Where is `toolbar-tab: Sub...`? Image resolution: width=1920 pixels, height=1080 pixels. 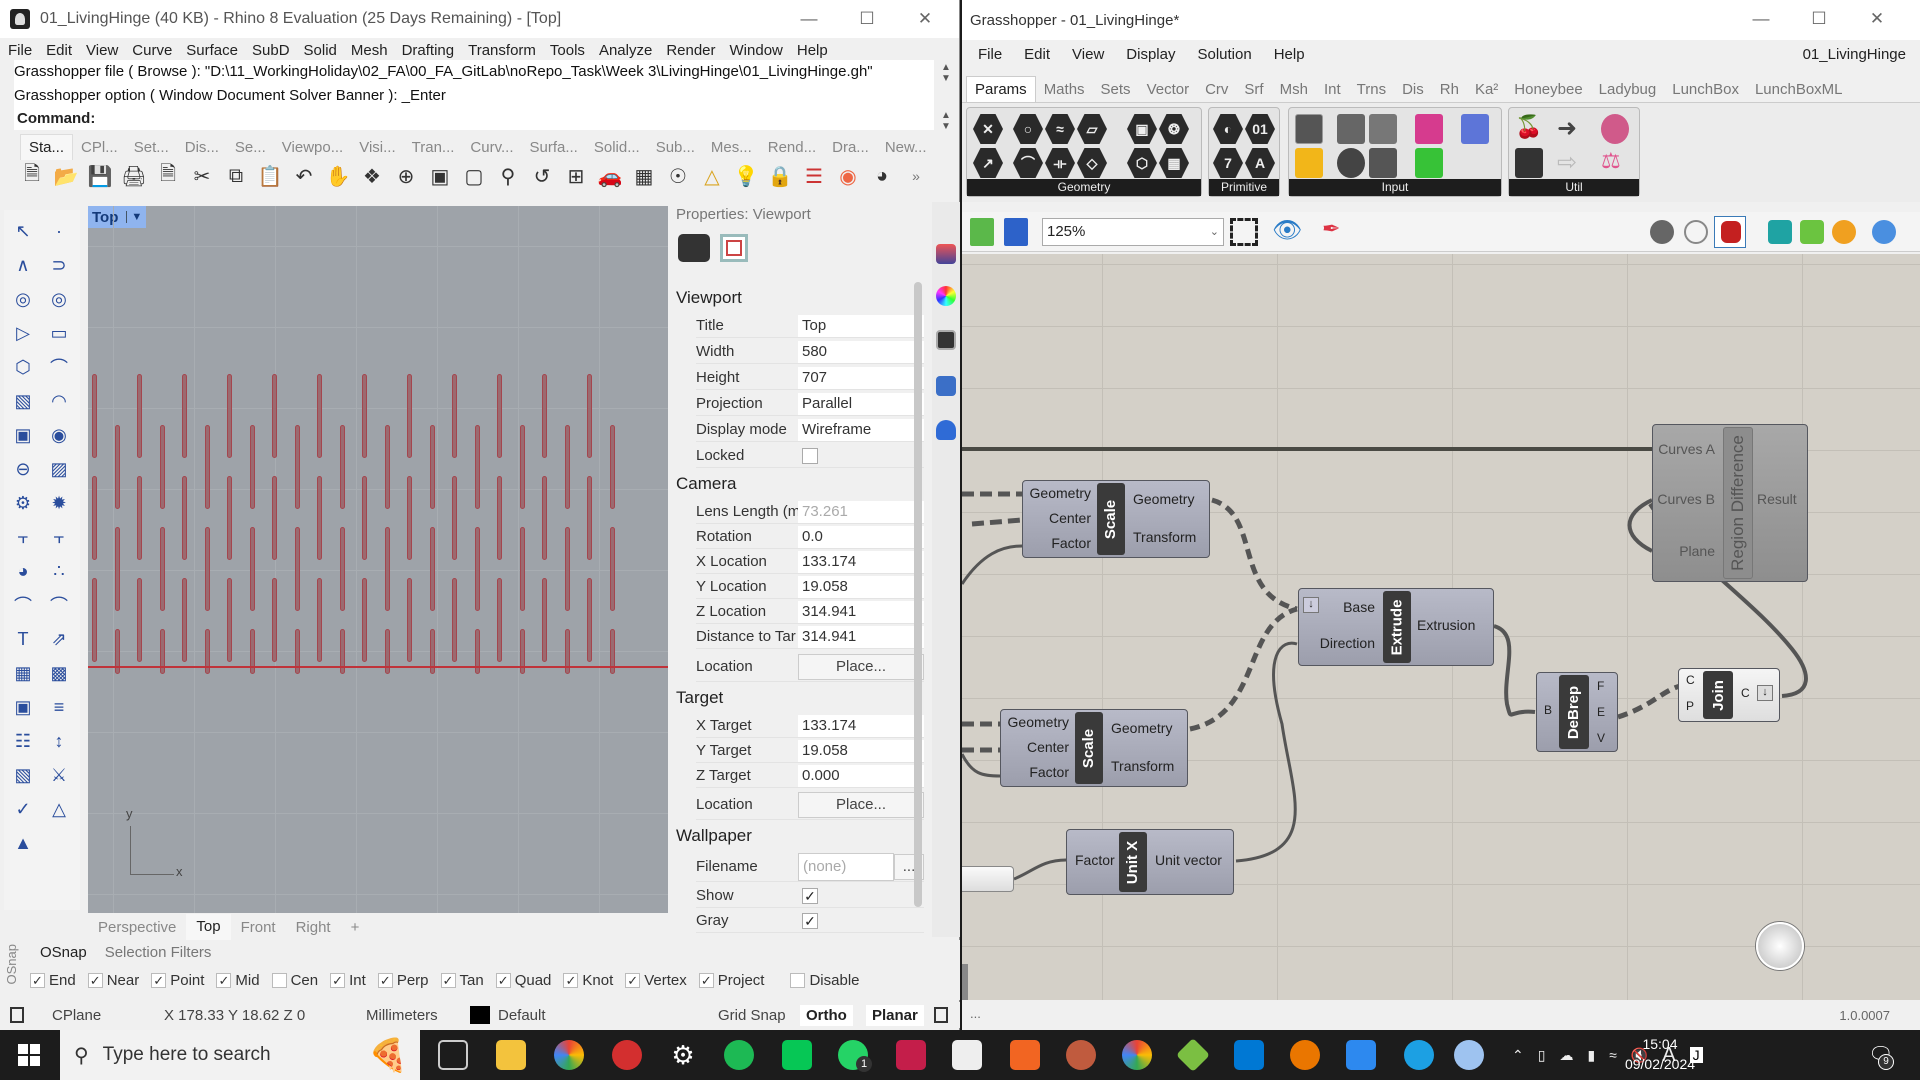
toolbar-tab: Sub... is located at coordinates (675, 147).